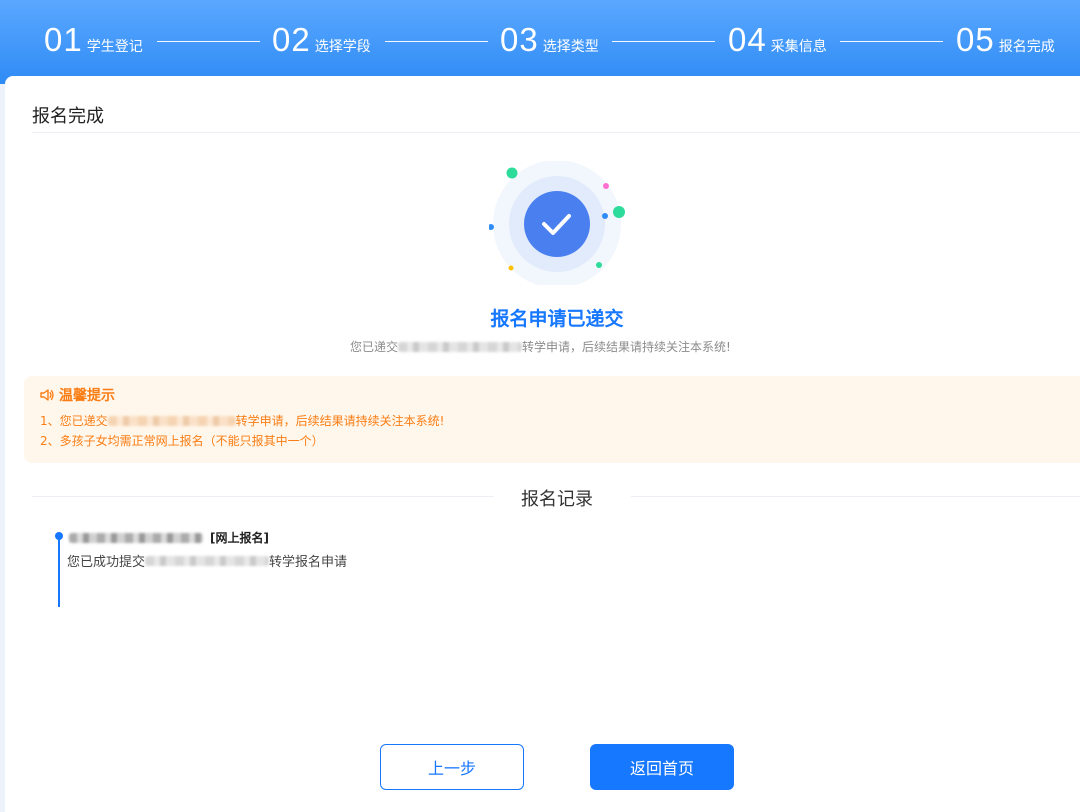 Image resolution: width=1080 pixels, height=812 pixels. What do you see at coordinates (74, 421) in the screenshot?
I see `tip-line-1-prefix: 1、您已递交` at bounding box center [74, 421].